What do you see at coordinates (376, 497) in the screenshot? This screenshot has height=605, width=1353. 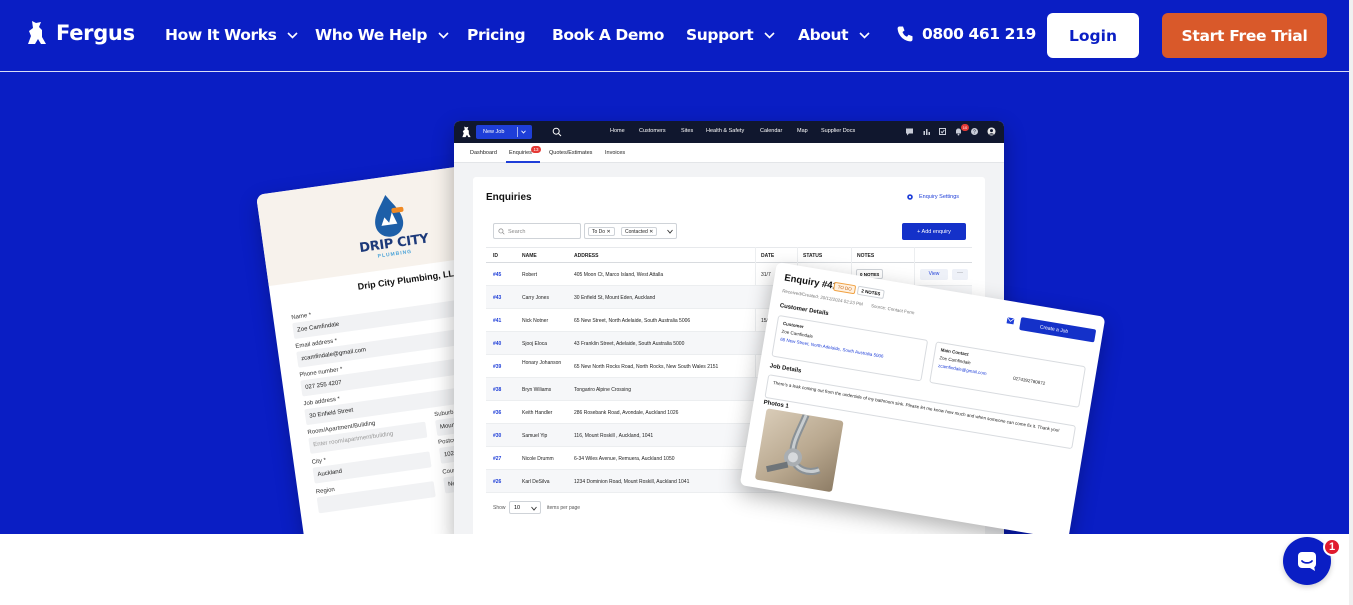 I see `region-input` at bounding box center [376, 497].